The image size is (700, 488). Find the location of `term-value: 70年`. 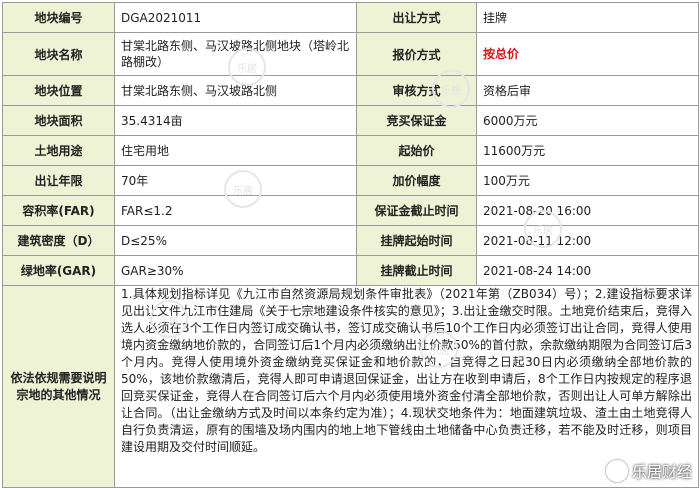

term-value: 70年 is located at coordinates (235, 180).